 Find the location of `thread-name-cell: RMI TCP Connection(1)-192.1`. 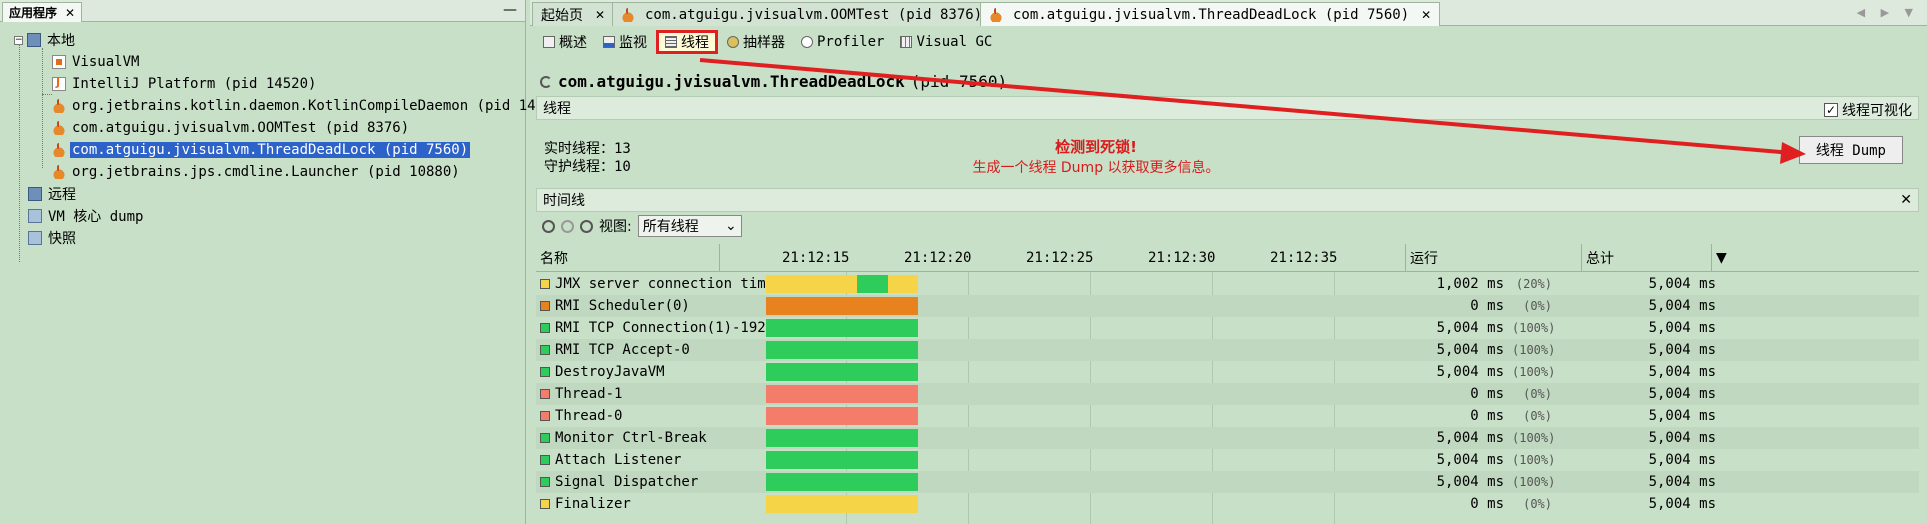

thread-name-cell: RMI TCP Connection(1)-192.1 is located at coordinates (652, 328).